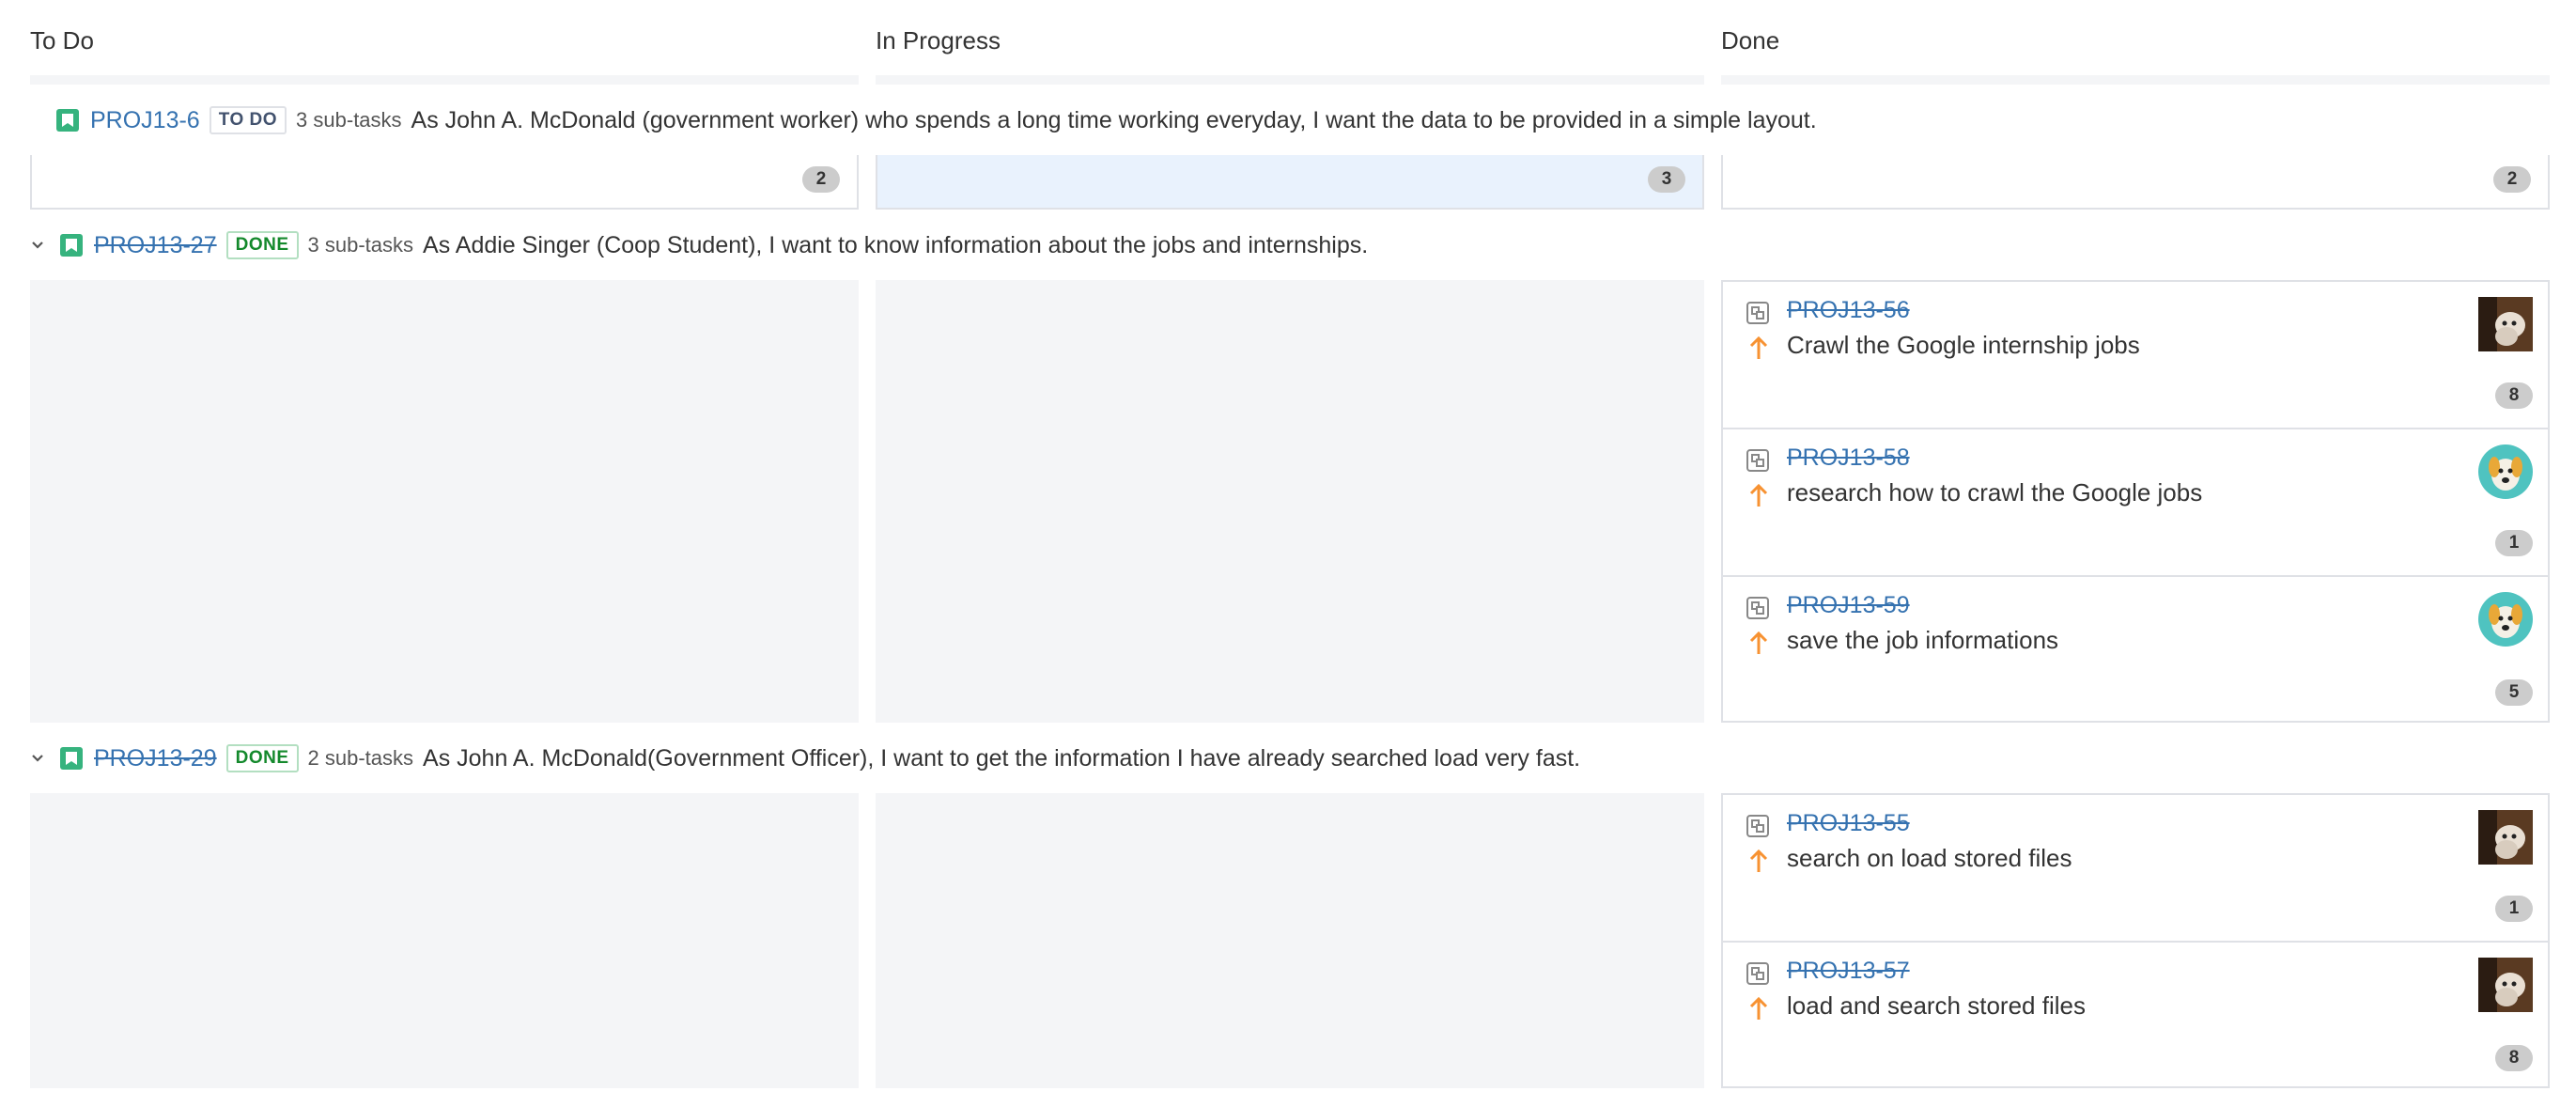 Image resolution: width=2576 pixels, height=1107 pixels. What do you see at coordinates (1290, 183) in the screenshot?
I see `cell-in-progress: 3` at bounding box center [1290, 183].